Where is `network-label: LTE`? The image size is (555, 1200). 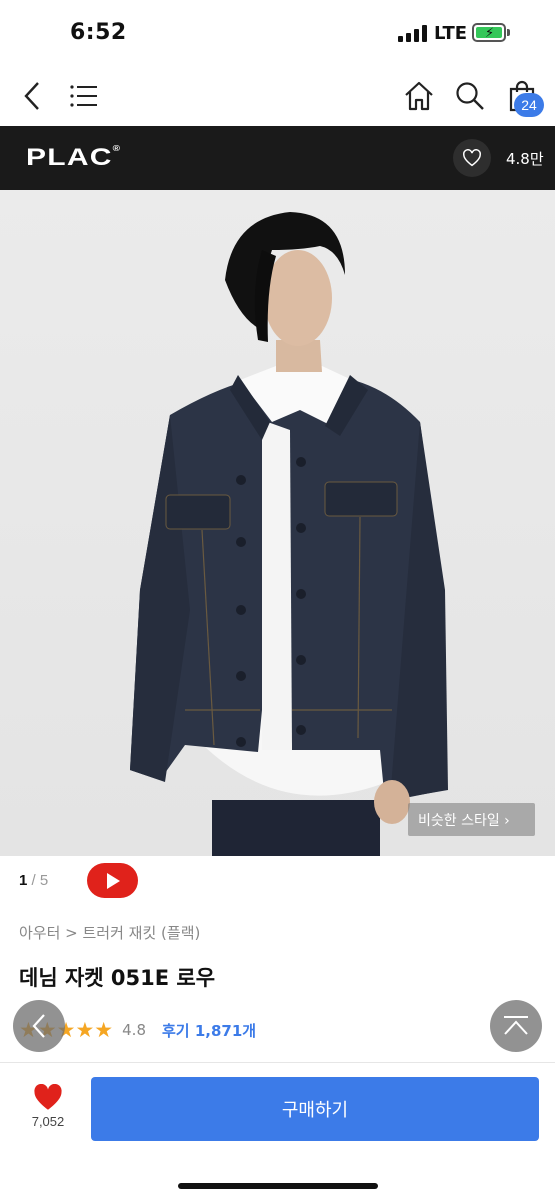 network-label: LTE is located at coordinates (451, 33).